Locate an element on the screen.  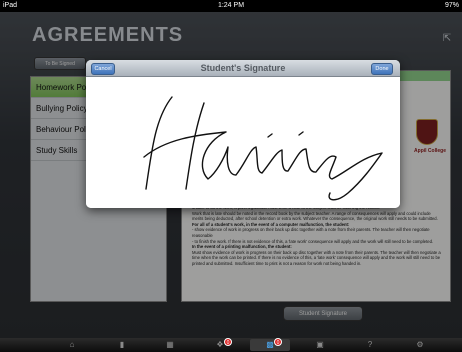
tab-help: ? is located at coordinates (370, 345).